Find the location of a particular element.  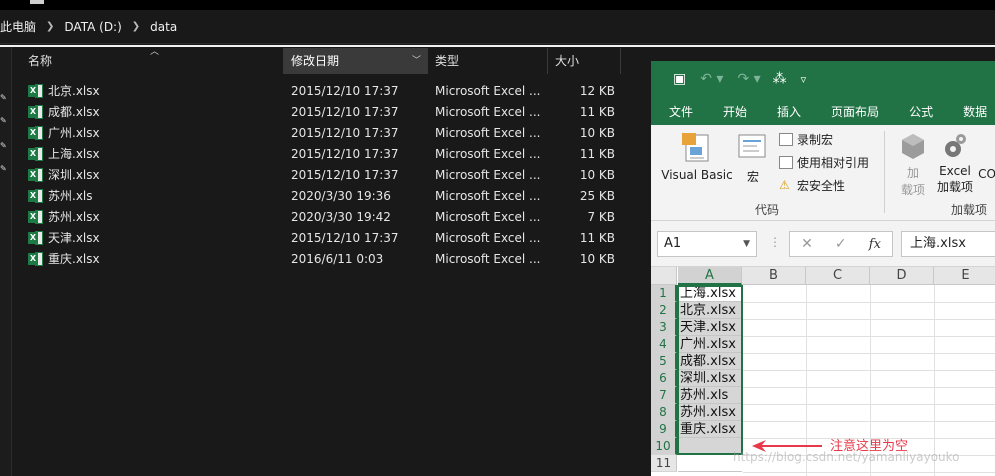

cancel-icon: ✕ is located at coordinates (807, 244).